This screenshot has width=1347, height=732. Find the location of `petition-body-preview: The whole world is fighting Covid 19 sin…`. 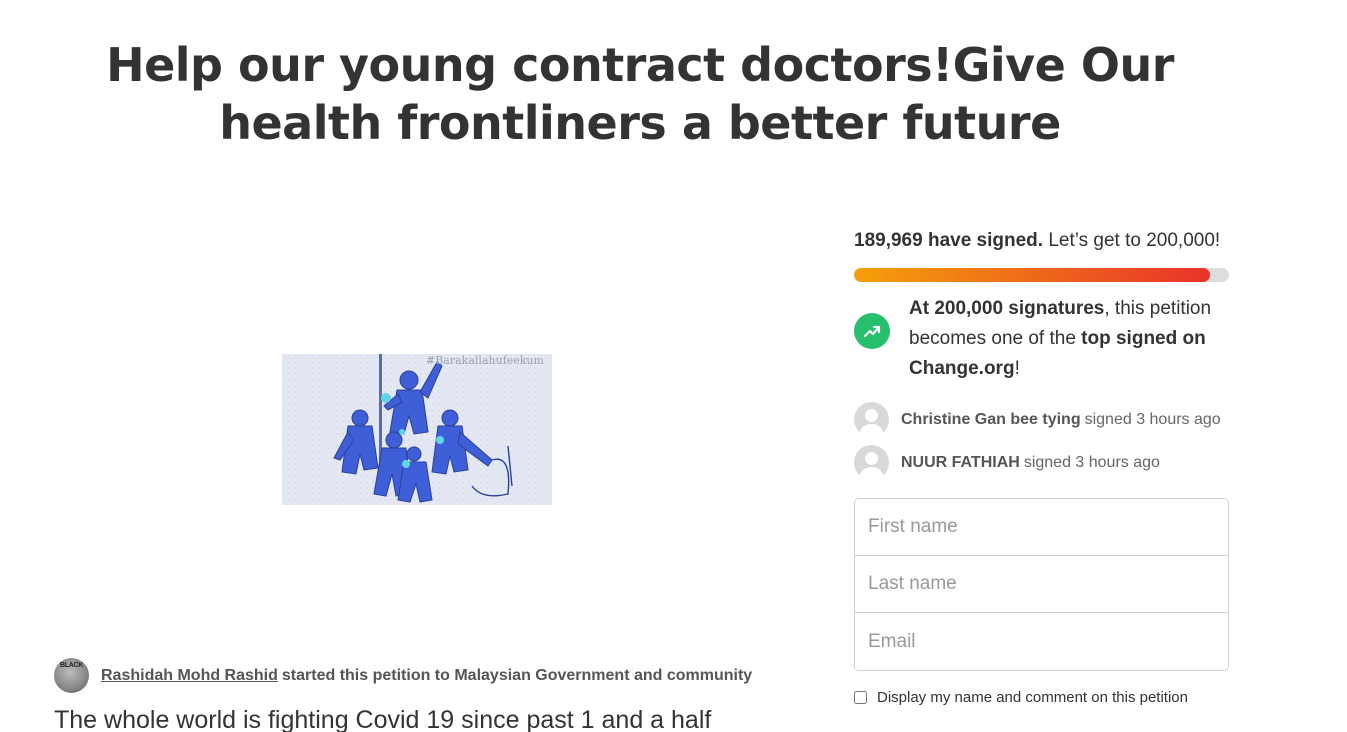

petition-body-preview: The whole world is fighting Covid 19 sin… is located at coordinates (383, 719).